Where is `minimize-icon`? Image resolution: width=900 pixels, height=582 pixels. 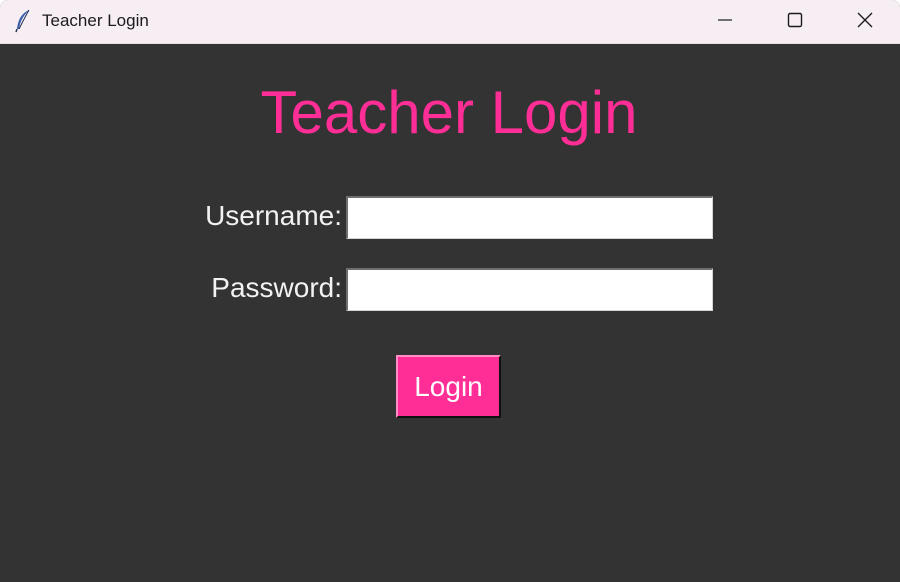
minimize-icon is located at coordinates (725, 22).